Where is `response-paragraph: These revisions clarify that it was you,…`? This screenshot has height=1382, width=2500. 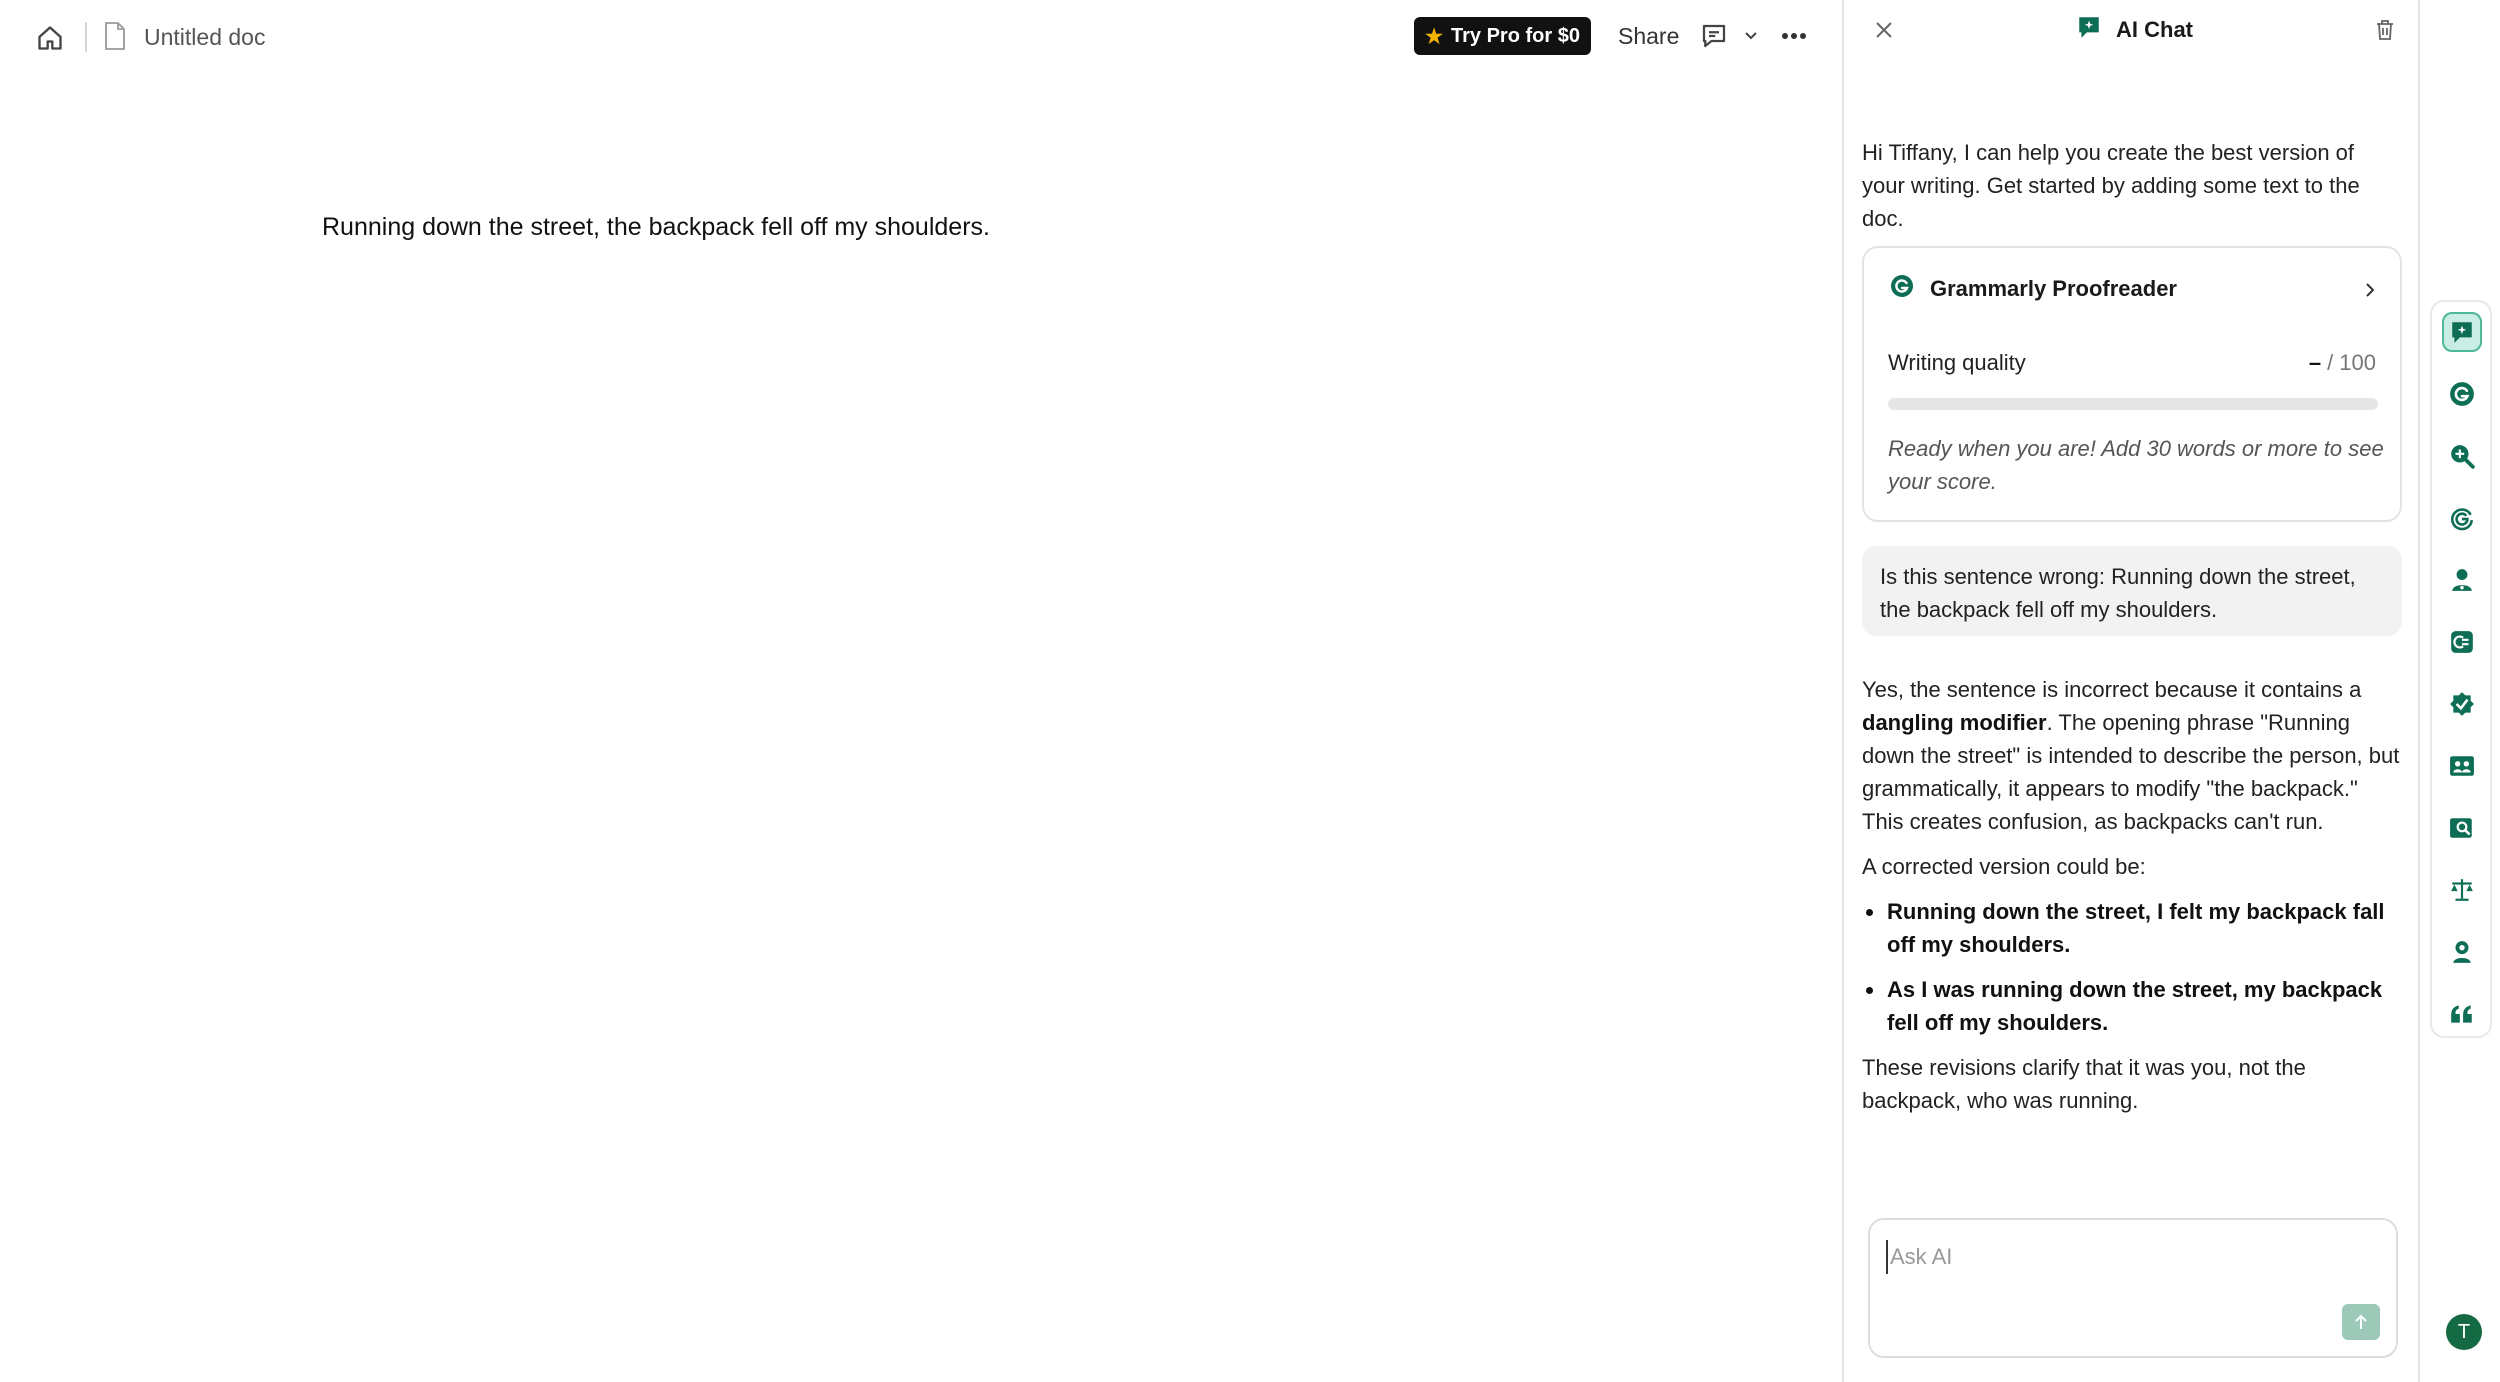
response-paragraph: These revisions clarify that it was you,… is located at coordinates (2084, 1084).